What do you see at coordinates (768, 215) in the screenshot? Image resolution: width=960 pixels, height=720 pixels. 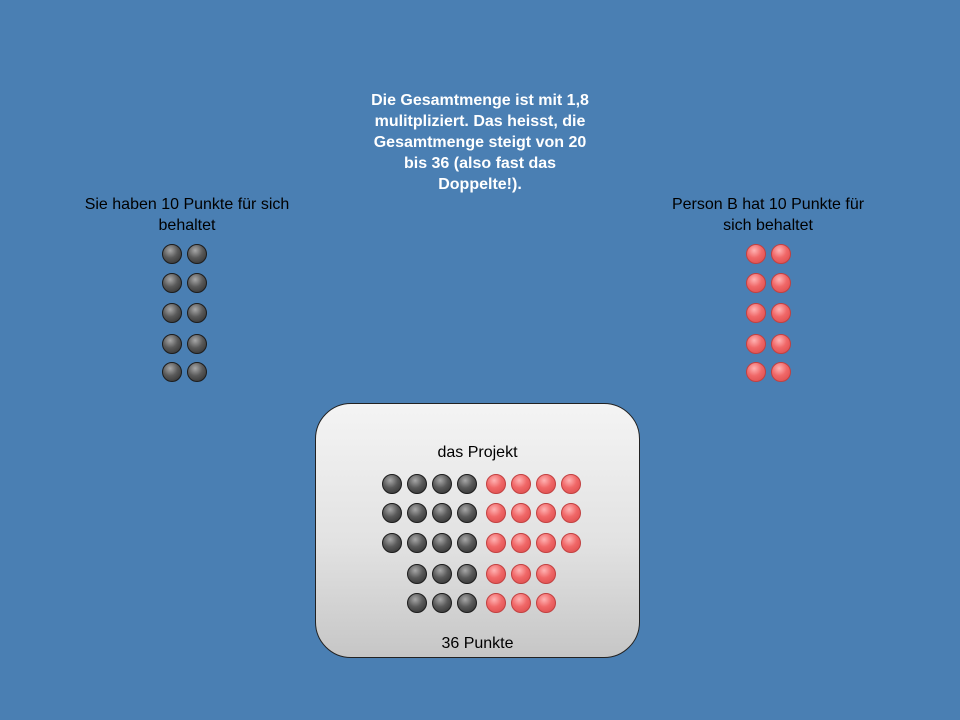 I see `right-group-label: Person B hat 10 Punkte für sich behaltet` at bounding box center [768, 215].